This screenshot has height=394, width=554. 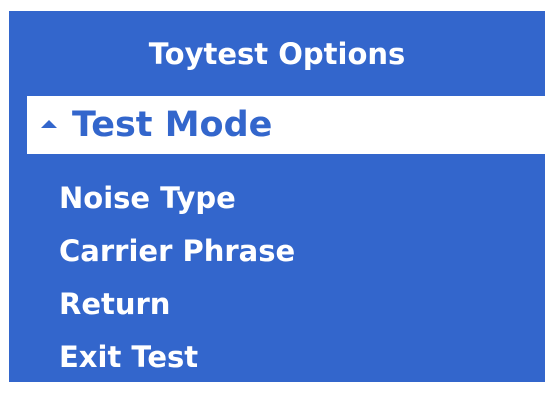 What do you see at coordinates (172, 125) in the screenshot?
I see `menu-item-label: Test Mode` at bounding box center [172, 125].